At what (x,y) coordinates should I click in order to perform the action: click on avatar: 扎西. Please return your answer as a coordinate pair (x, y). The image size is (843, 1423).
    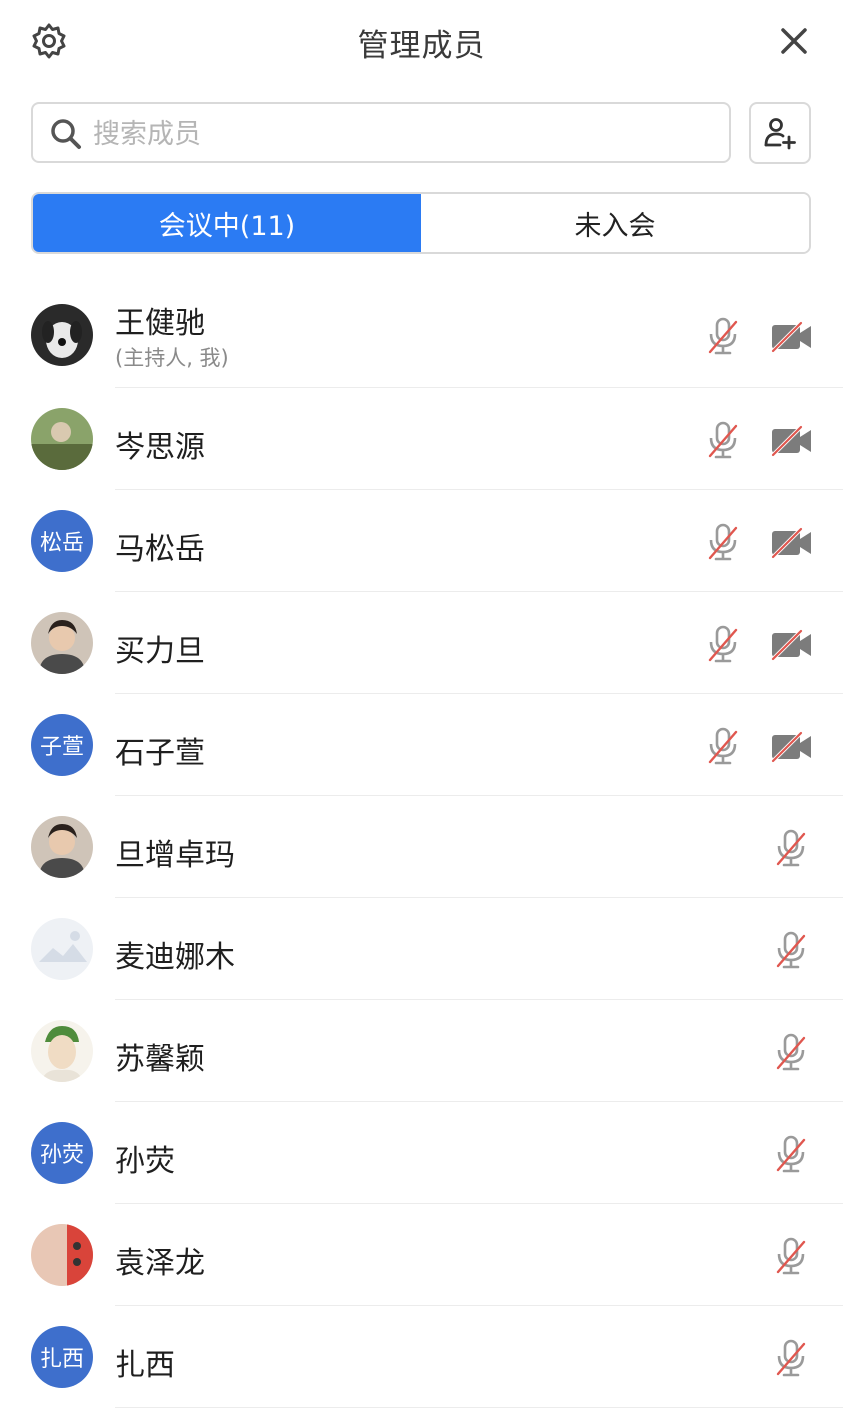
    Looking at the image, I should click on (62, 1357).